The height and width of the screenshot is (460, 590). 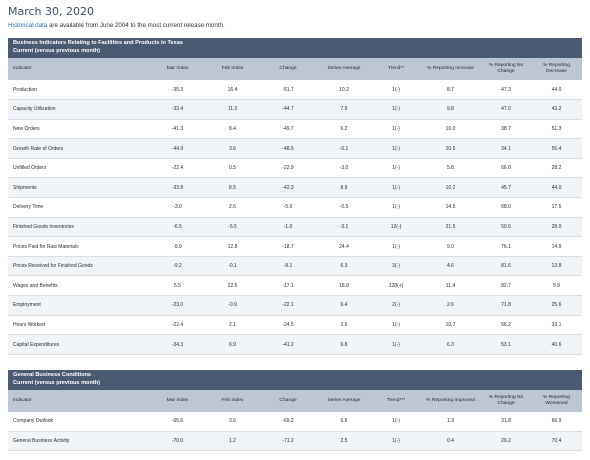 I want to click on table-cell: 3.6, so click(x=232, y=422).